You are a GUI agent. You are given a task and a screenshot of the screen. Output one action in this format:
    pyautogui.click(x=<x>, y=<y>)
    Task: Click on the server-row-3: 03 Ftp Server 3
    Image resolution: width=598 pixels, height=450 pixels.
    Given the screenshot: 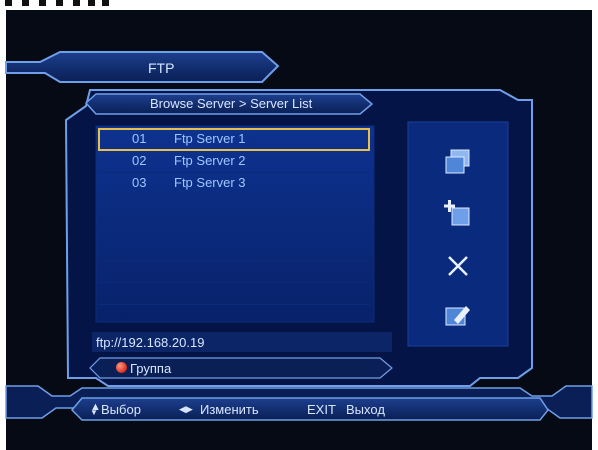 What is the action you would take?
    pyautogui.click(x=234, y=183)
    